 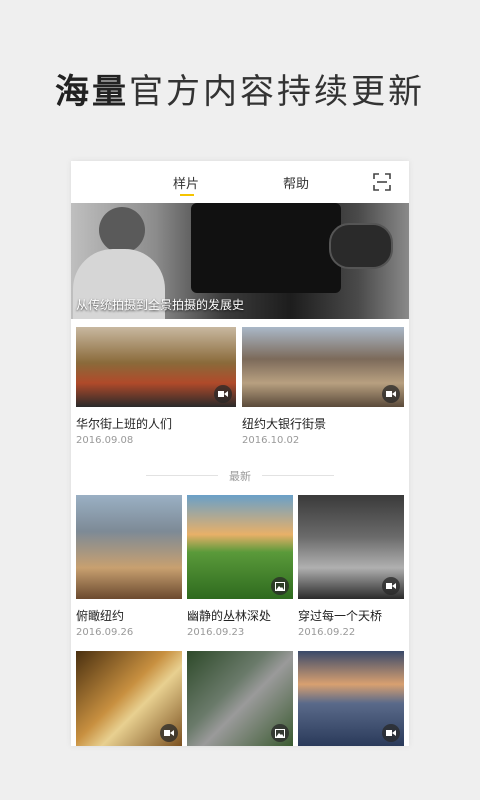 I want to click on latest-card: 幽静的丛林深处 2016.09.23, so click(x=240, y=566).